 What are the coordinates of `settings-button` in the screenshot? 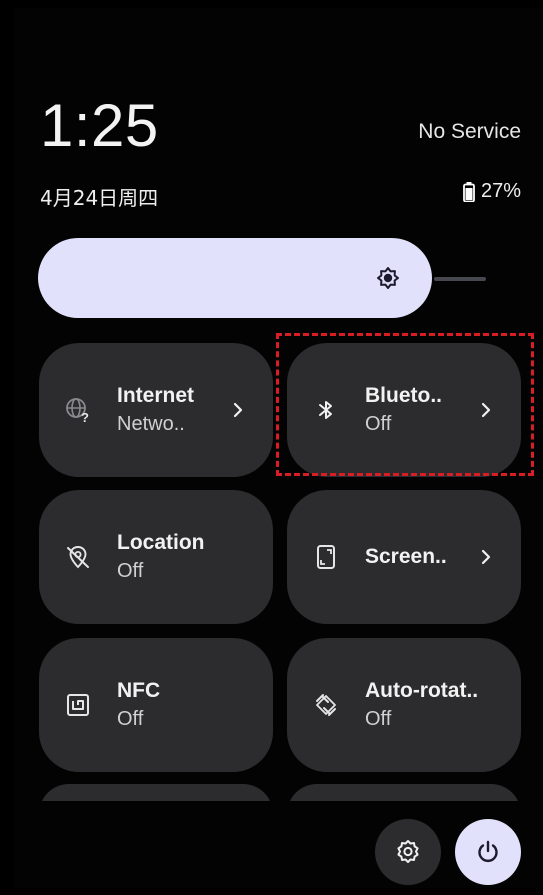 It's located at (408, 852).